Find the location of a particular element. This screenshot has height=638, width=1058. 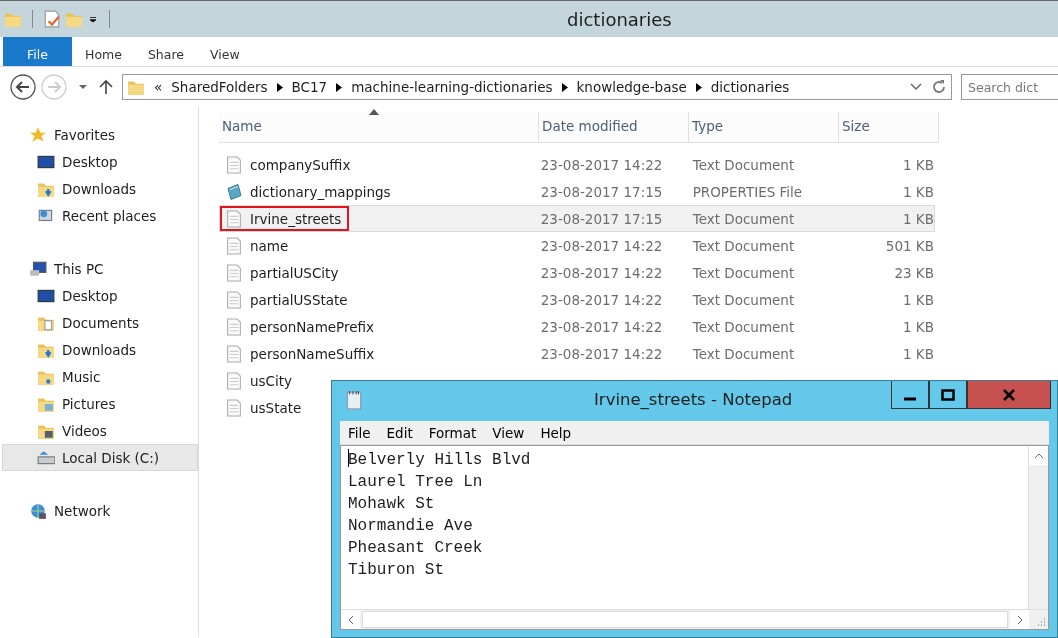

settings-file-icon is located at coordinates (234, 191).